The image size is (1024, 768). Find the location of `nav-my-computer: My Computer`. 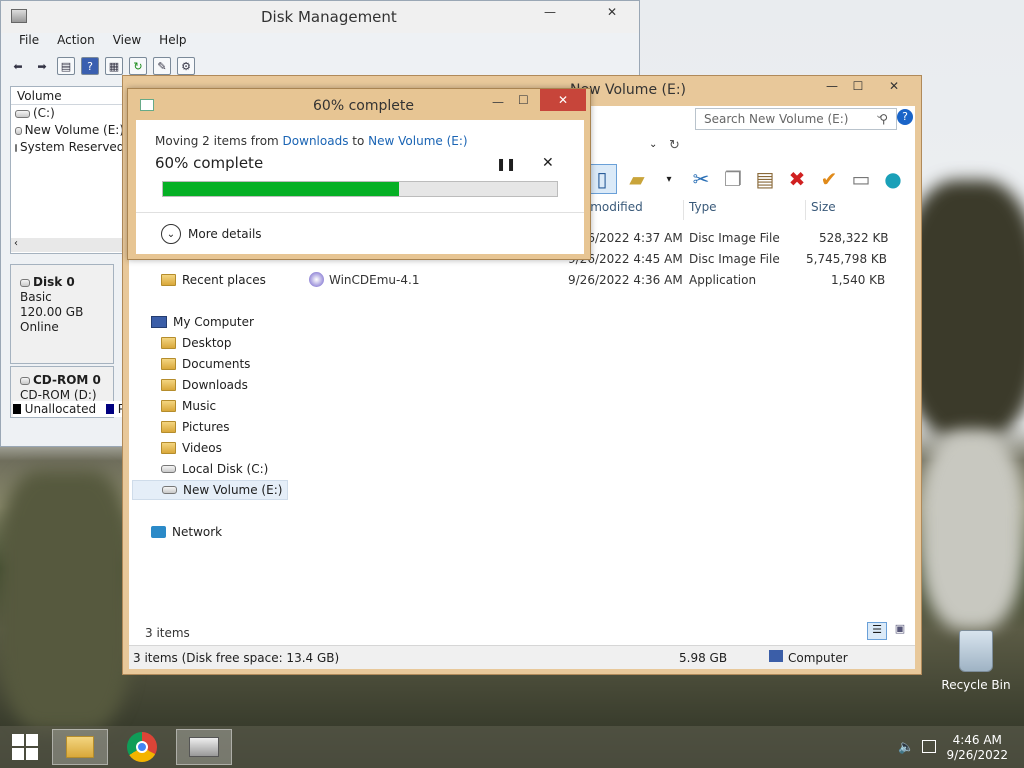

nav-my-computer: My Computer is located at coordinates (202, 322).